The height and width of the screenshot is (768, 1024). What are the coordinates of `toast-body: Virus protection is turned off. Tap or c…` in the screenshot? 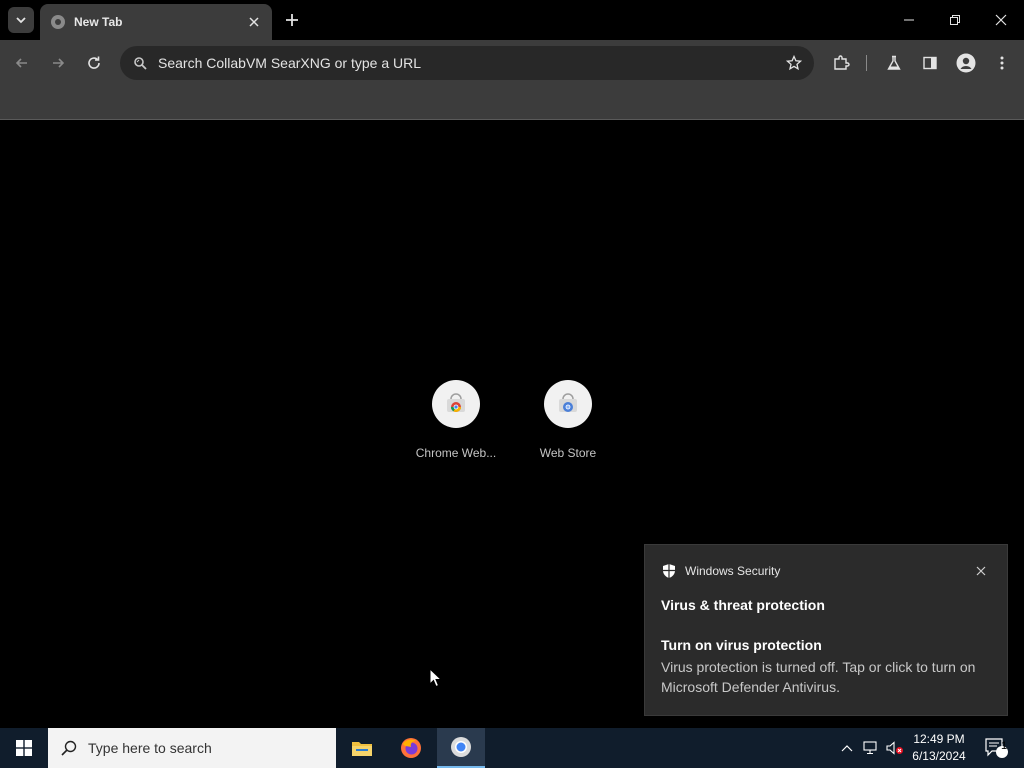 It's located at (818, 677).